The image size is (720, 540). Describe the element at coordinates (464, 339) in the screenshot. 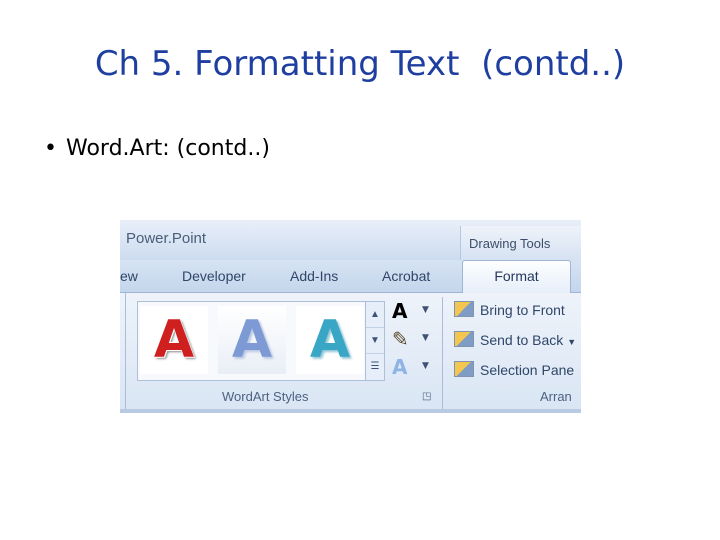

I see `send-to-back-icon` at that location.